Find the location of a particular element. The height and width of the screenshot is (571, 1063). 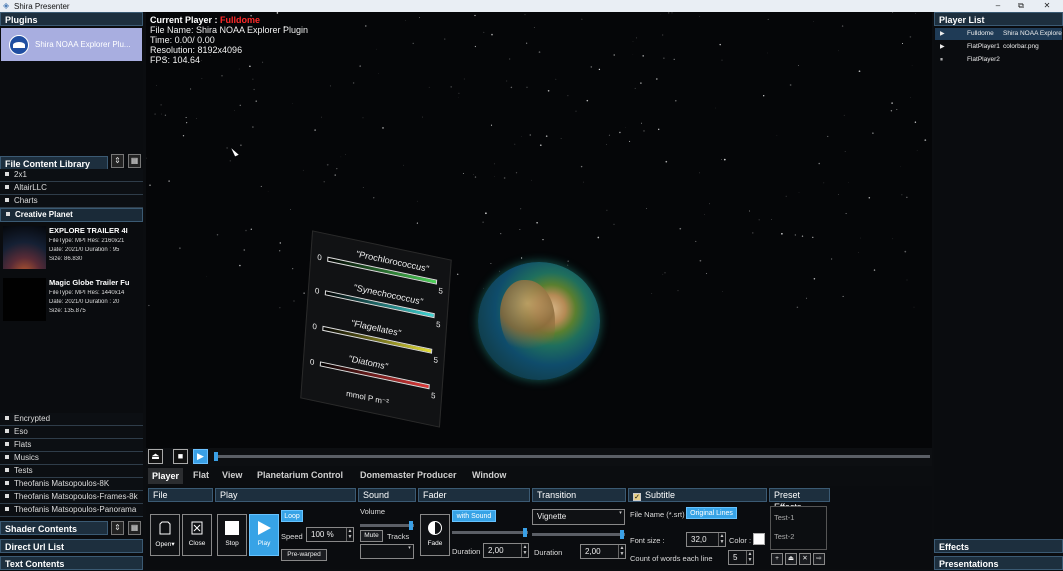

fader-section-header: Fader is located at coordinates (474, 495).